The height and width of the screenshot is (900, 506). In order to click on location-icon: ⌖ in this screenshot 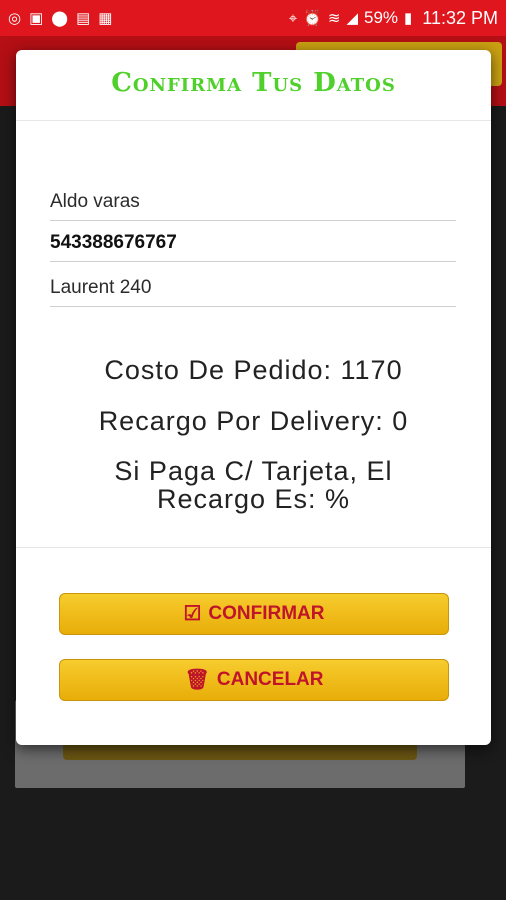, I will do `click(293, 18)`.